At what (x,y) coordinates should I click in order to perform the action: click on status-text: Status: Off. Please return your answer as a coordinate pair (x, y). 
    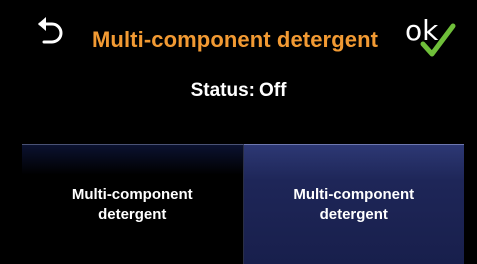
    Looking at the image, I should click on (238, 91).